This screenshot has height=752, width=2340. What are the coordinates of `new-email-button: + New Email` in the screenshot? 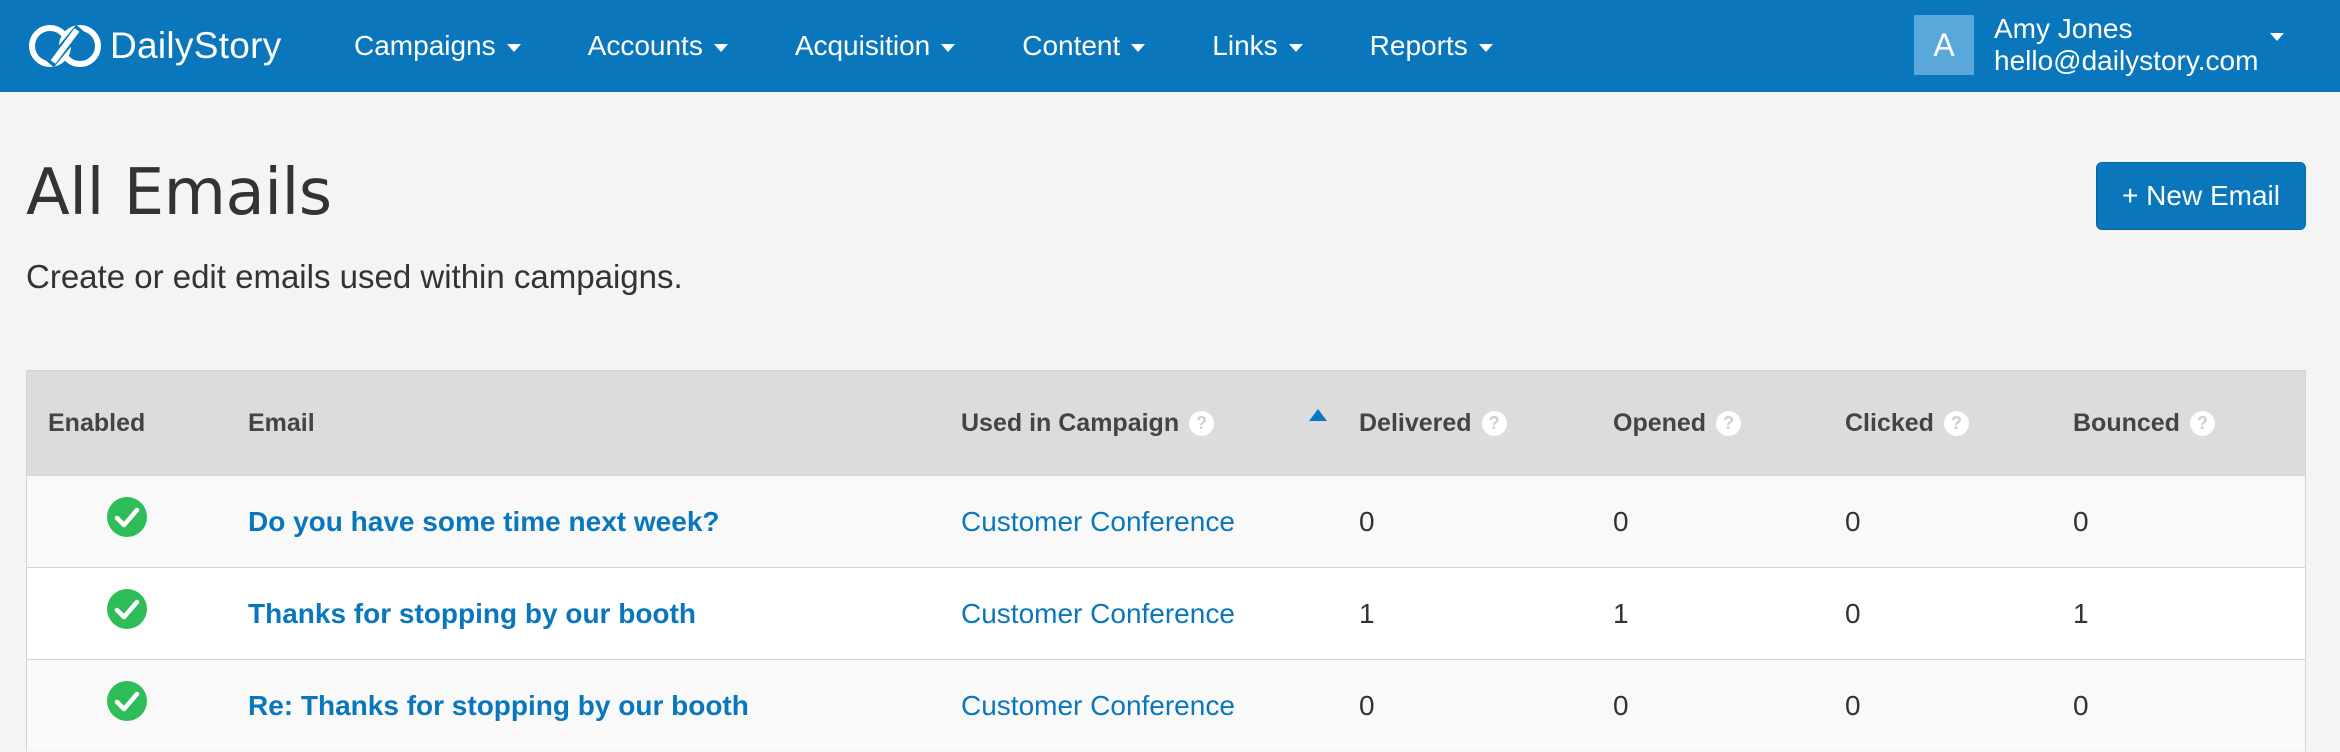 It's located at (2201, 196).